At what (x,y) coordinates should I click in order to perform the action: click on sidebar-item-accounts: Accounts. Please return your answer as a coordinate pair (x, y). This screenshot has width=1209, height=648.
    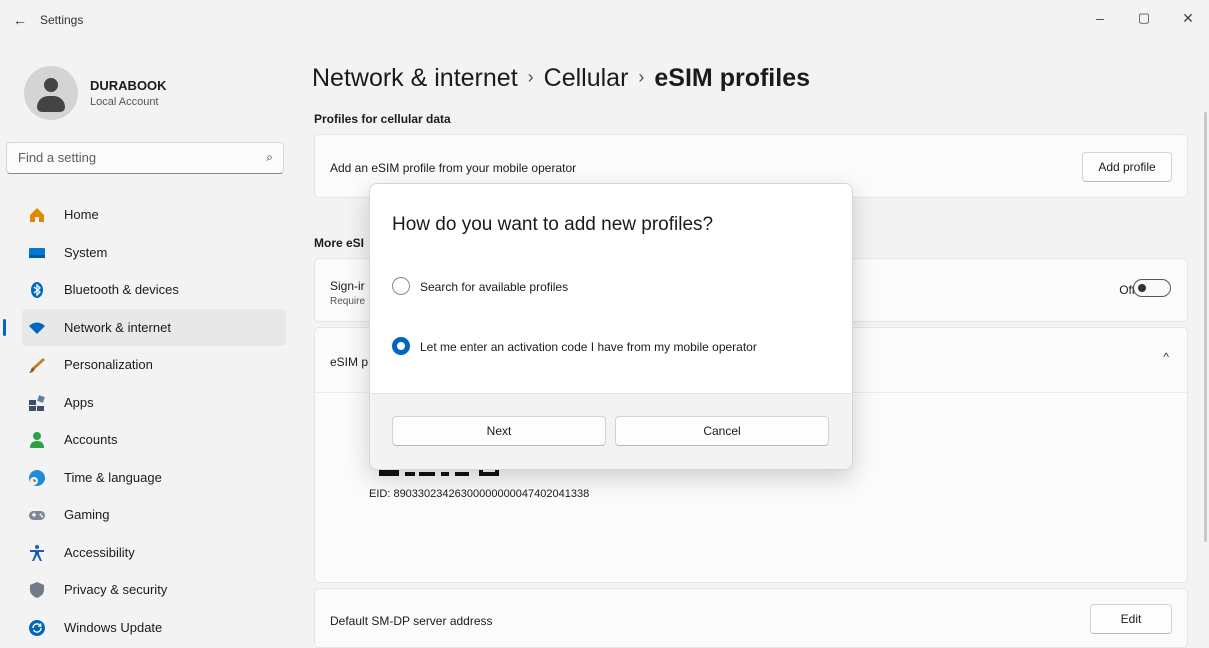
    Looking at the image, I should click on (154, 440).